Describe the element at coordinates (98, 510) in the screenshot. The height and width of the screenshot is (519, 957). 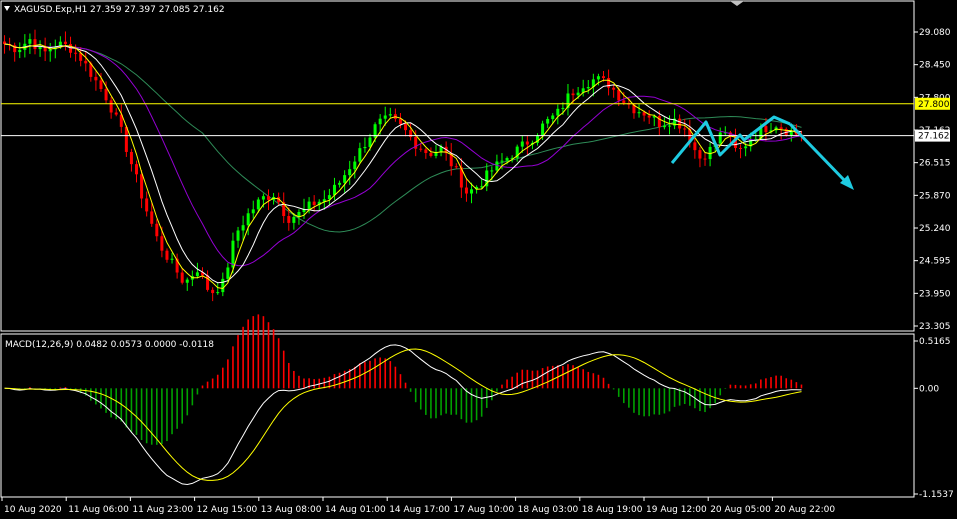
I see `time-tick-label: 11 Aug 06:00` at that location.